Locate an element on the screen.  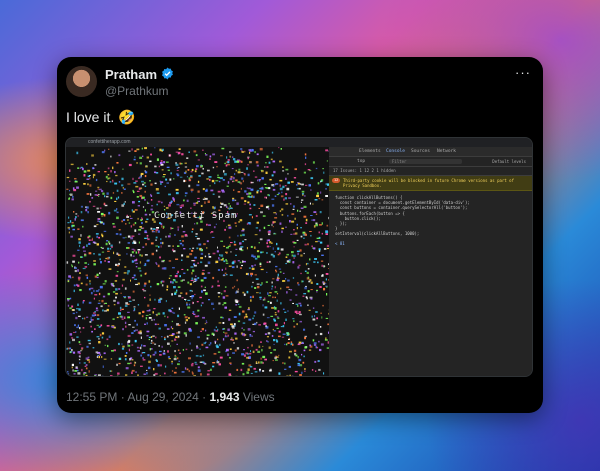
console-toolbar: top Filter Default levels is located at coordinates (430, 162).